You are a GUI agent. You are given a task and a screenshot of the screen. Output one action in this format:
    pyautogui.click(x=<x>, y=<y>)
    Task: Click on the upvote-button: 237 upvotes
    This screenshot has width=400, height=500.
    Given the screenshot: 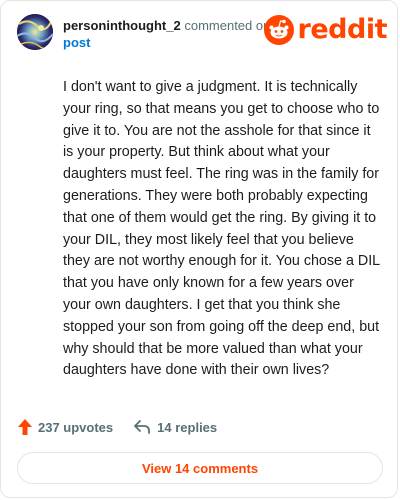 What is the action you would take?
    pyautogui.click(x=65, y=427)
    